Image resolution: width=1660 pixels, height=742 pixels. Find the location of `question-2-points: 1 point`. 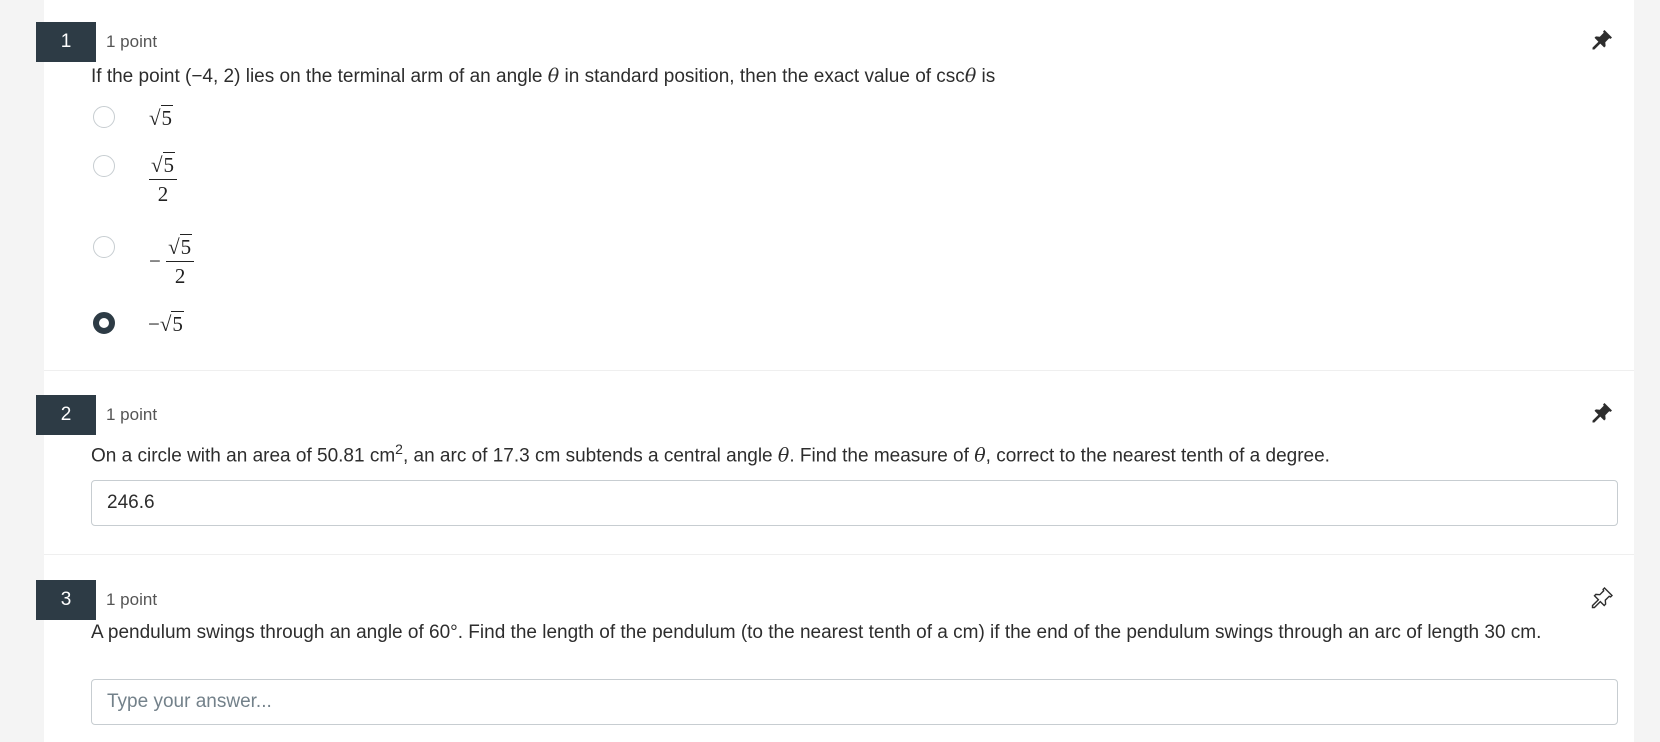

question-2-points: 1 point is located at coordinates (132, 414).